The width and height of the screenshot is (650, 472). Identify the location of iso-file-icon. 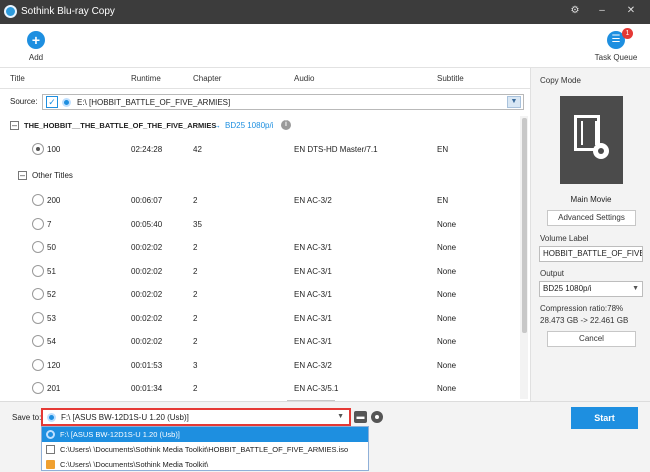
(50, 449).